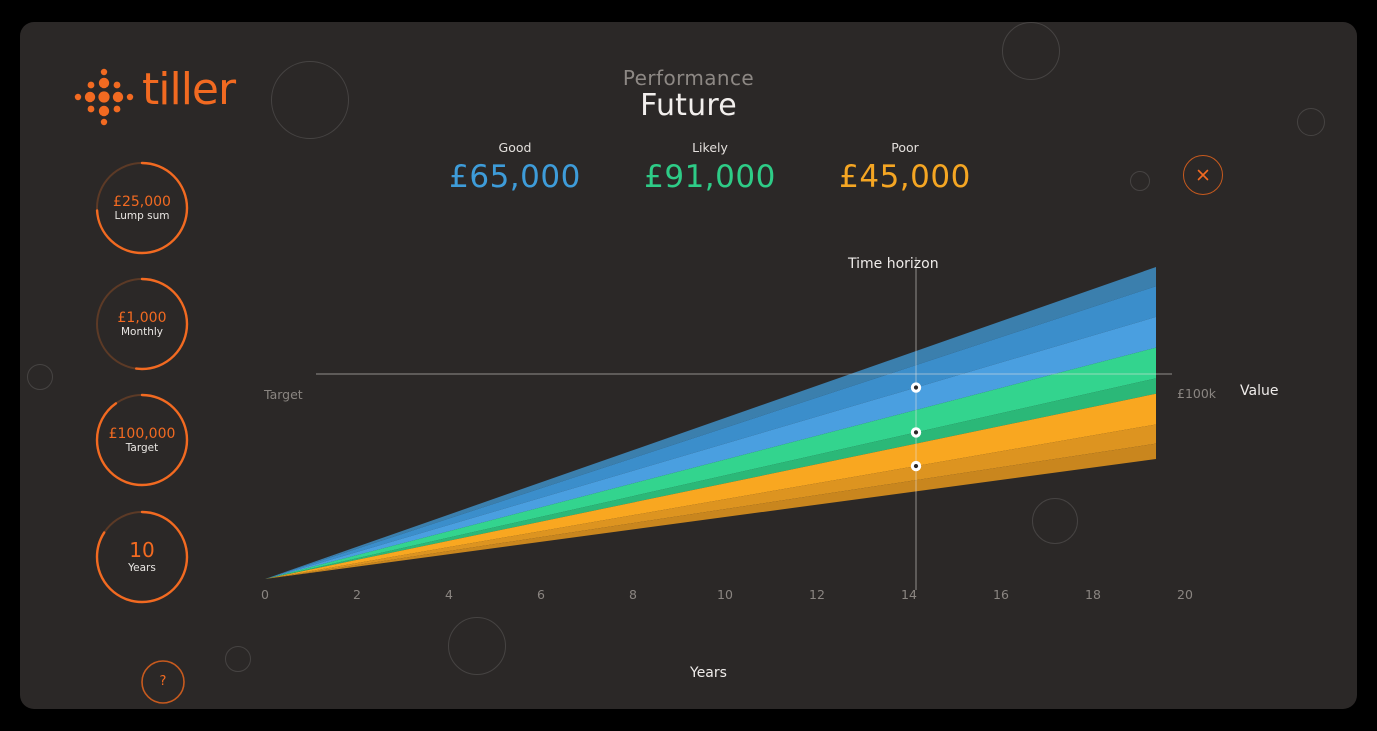  What do you see at coordinates (1185, 594) in the screenshot?
I see `x-tick-20: 20` at bounding box center [1185, 594].